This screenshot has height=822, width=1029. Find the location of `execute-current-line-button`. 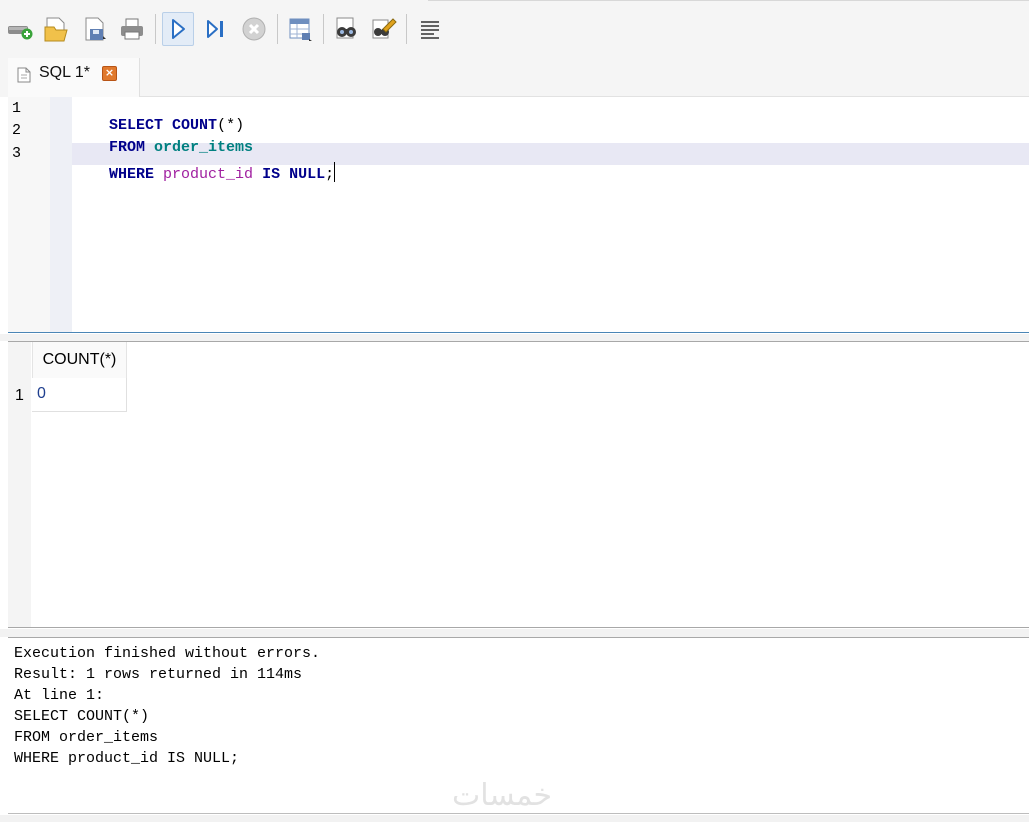

execute-current-line-button is located at coordinates (216, 29).